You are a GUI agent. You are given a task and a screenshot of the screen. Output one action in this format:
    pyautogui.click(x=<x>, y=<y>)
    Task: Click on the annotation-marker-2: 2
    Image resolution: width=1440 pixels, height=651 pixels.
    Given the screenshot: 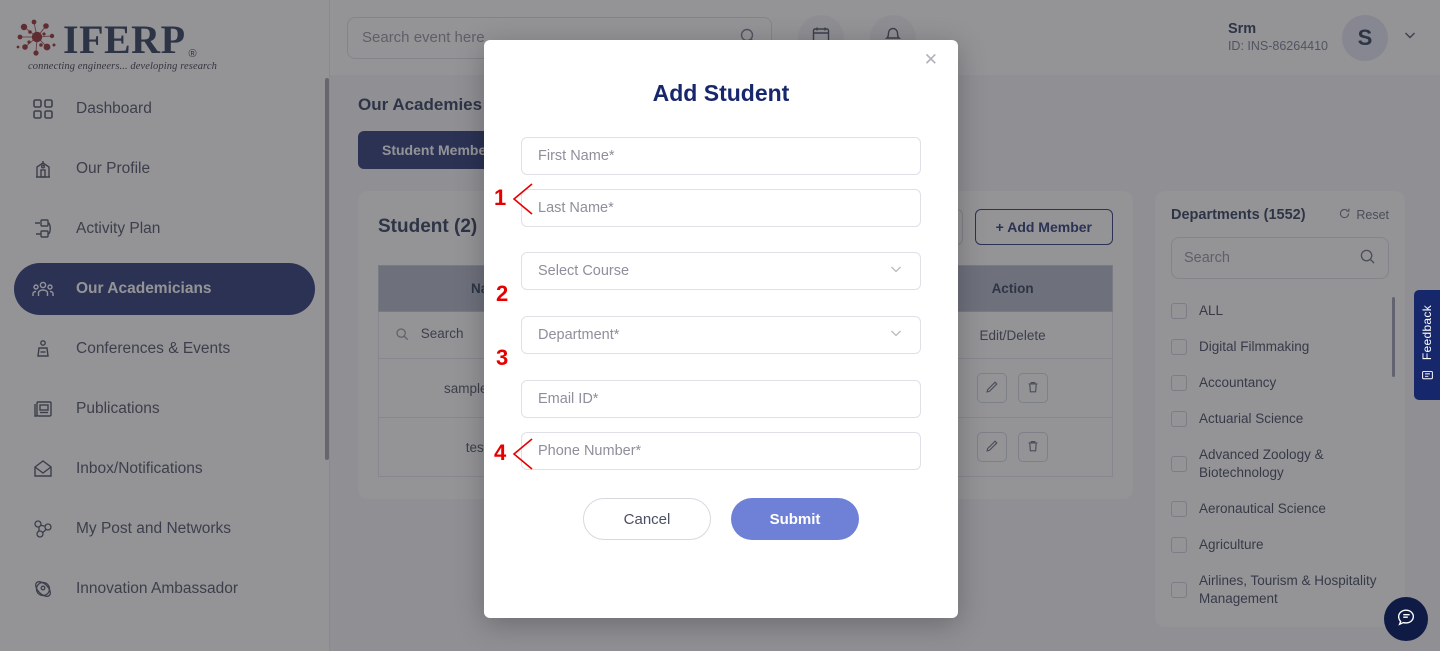 What is the action you would take?
    pyautogui.click(x=502, y=294)
    